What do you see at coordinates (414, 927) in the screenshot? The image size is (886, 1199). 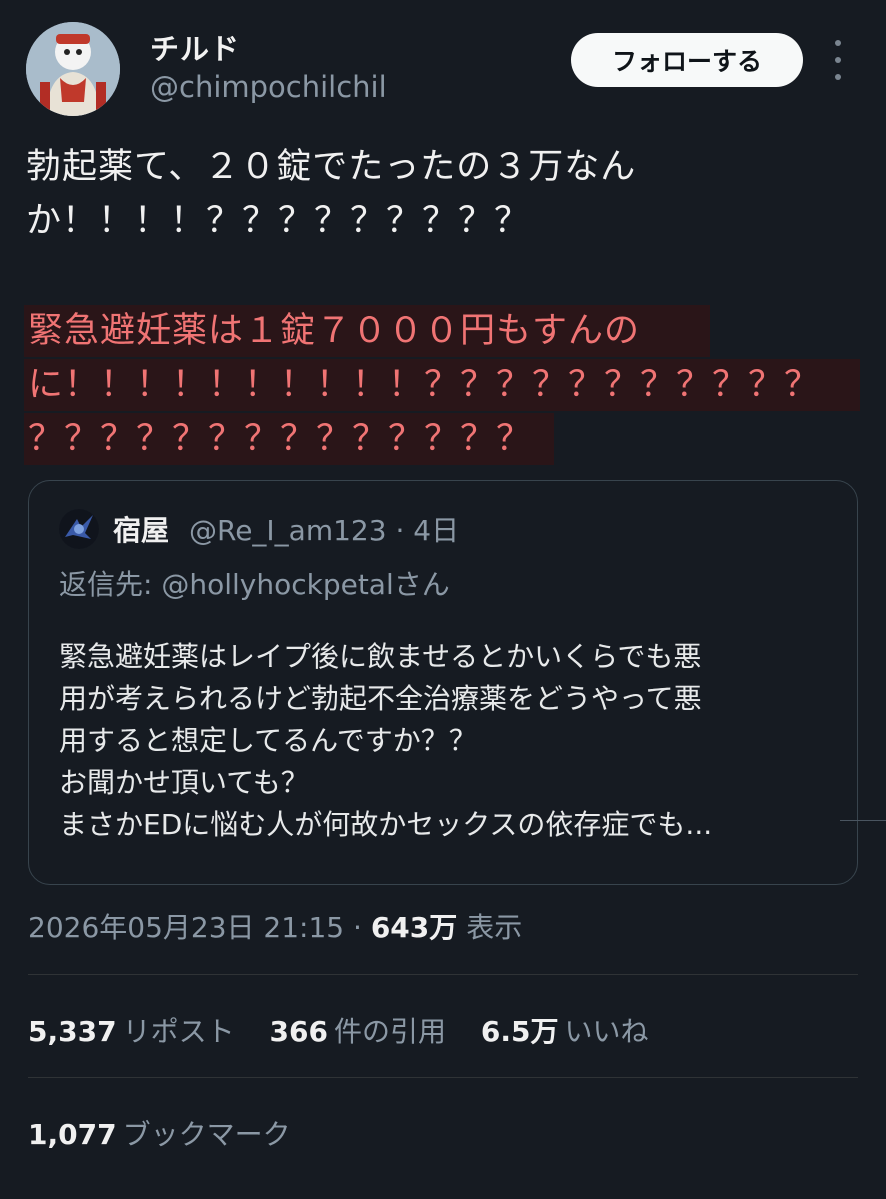 I see `views-count: 643万` at bounding box center [414, 927].